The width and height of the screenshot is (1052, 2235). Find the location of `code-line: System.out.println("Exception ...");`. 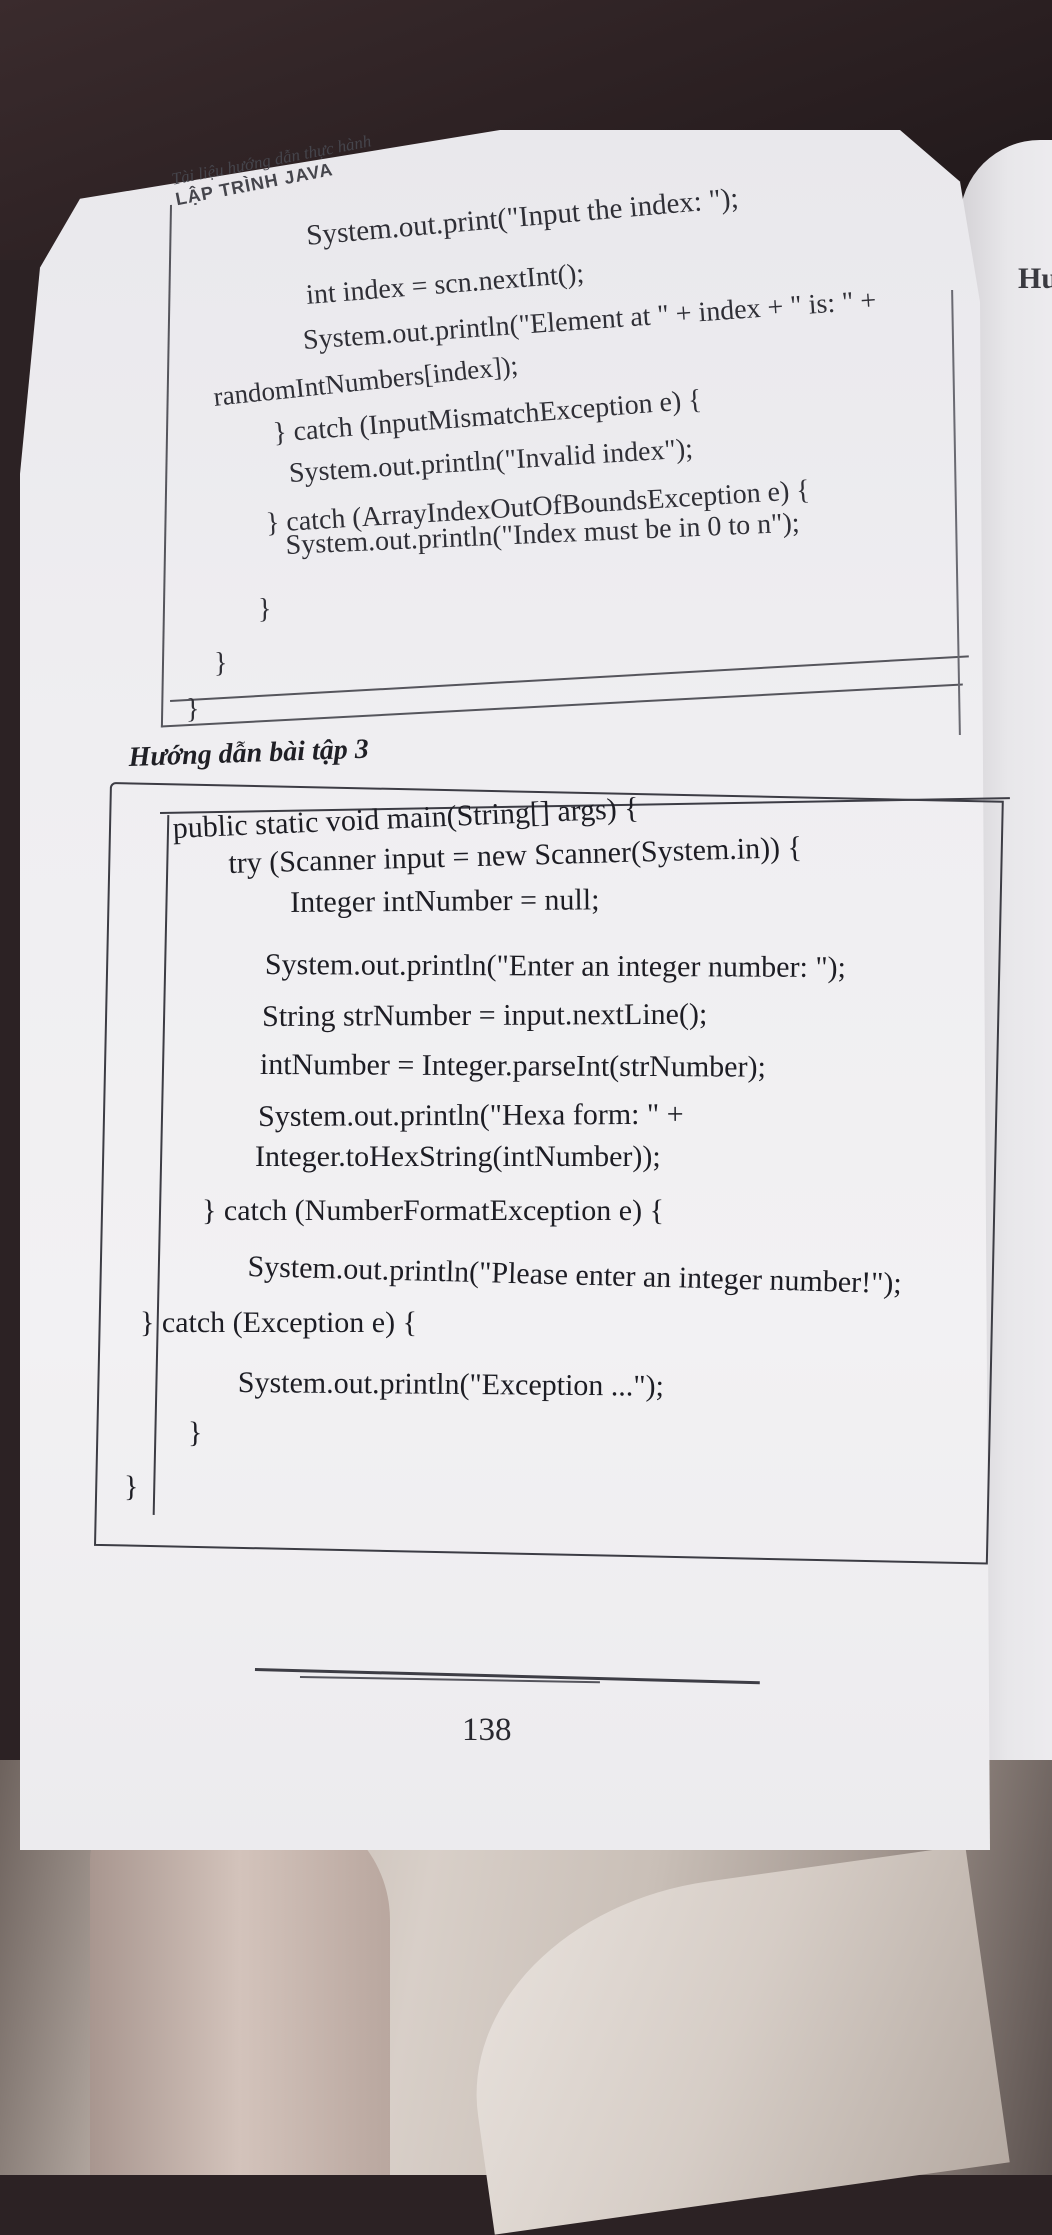

code-line: System.out.println("Exception ..."); is located at coordinates (451, 1384).